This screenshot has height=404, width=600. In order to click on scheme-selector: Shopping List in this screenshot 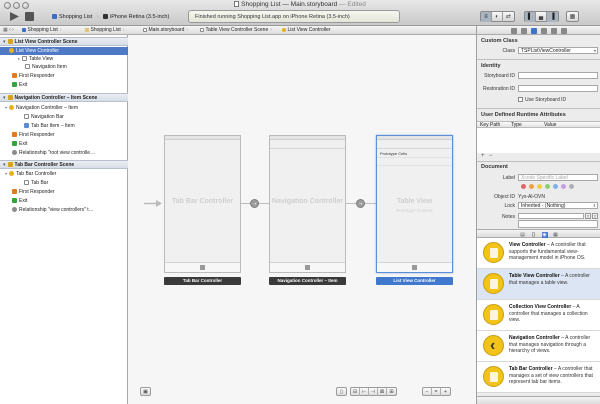, I will do `click(72, 17)`.